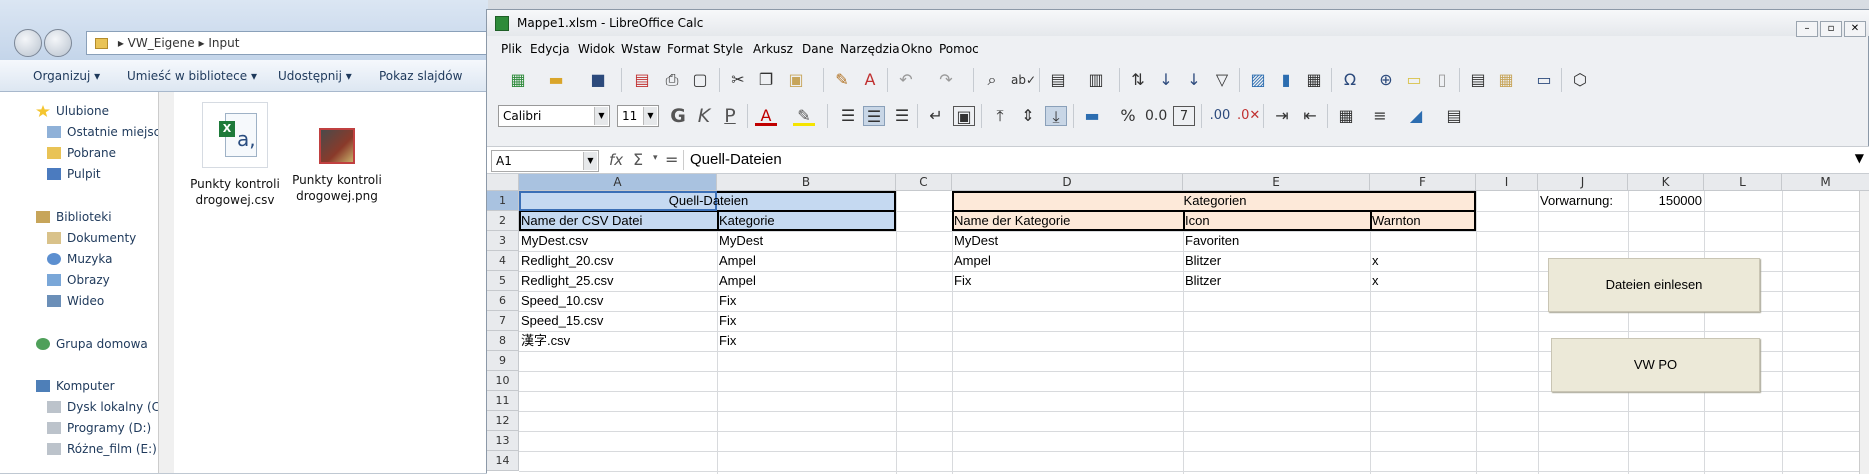 This screenshot has height=474, width=1869. Describe the element at coordinates (550, 49) in the screenshot. I see `menu-edit: Edycja` at that location.